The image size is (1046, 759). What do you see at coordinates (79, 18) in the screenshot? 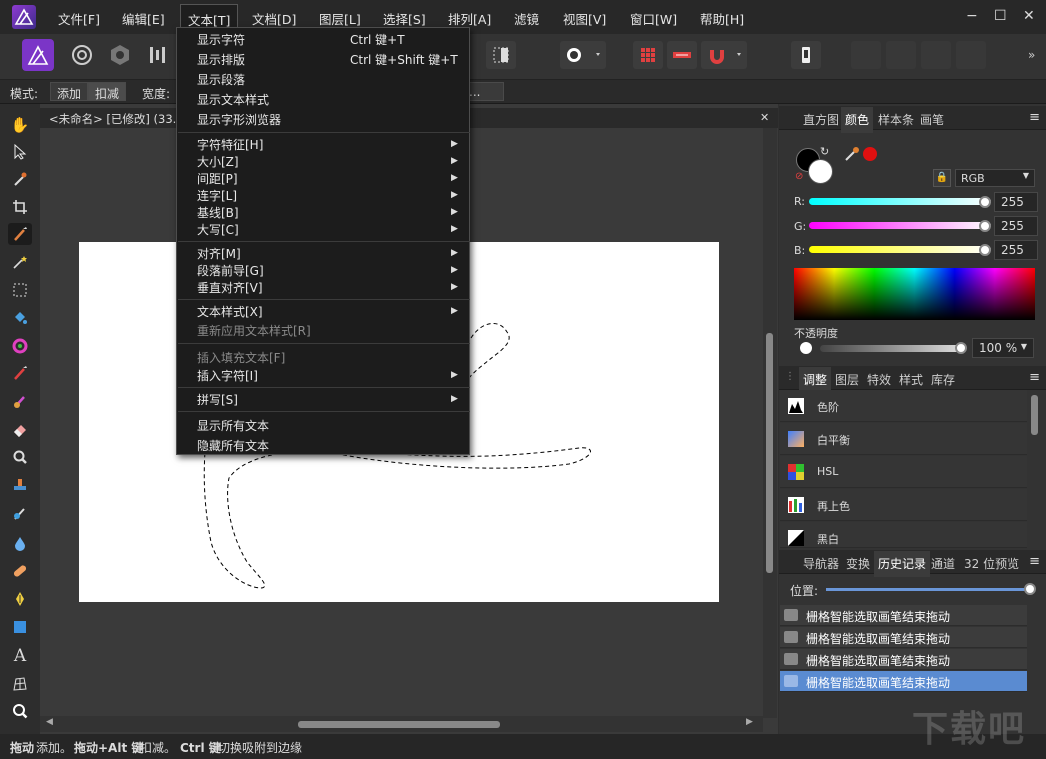
I see `menu-file: 文件[F]` at bounding box center [79, 18].